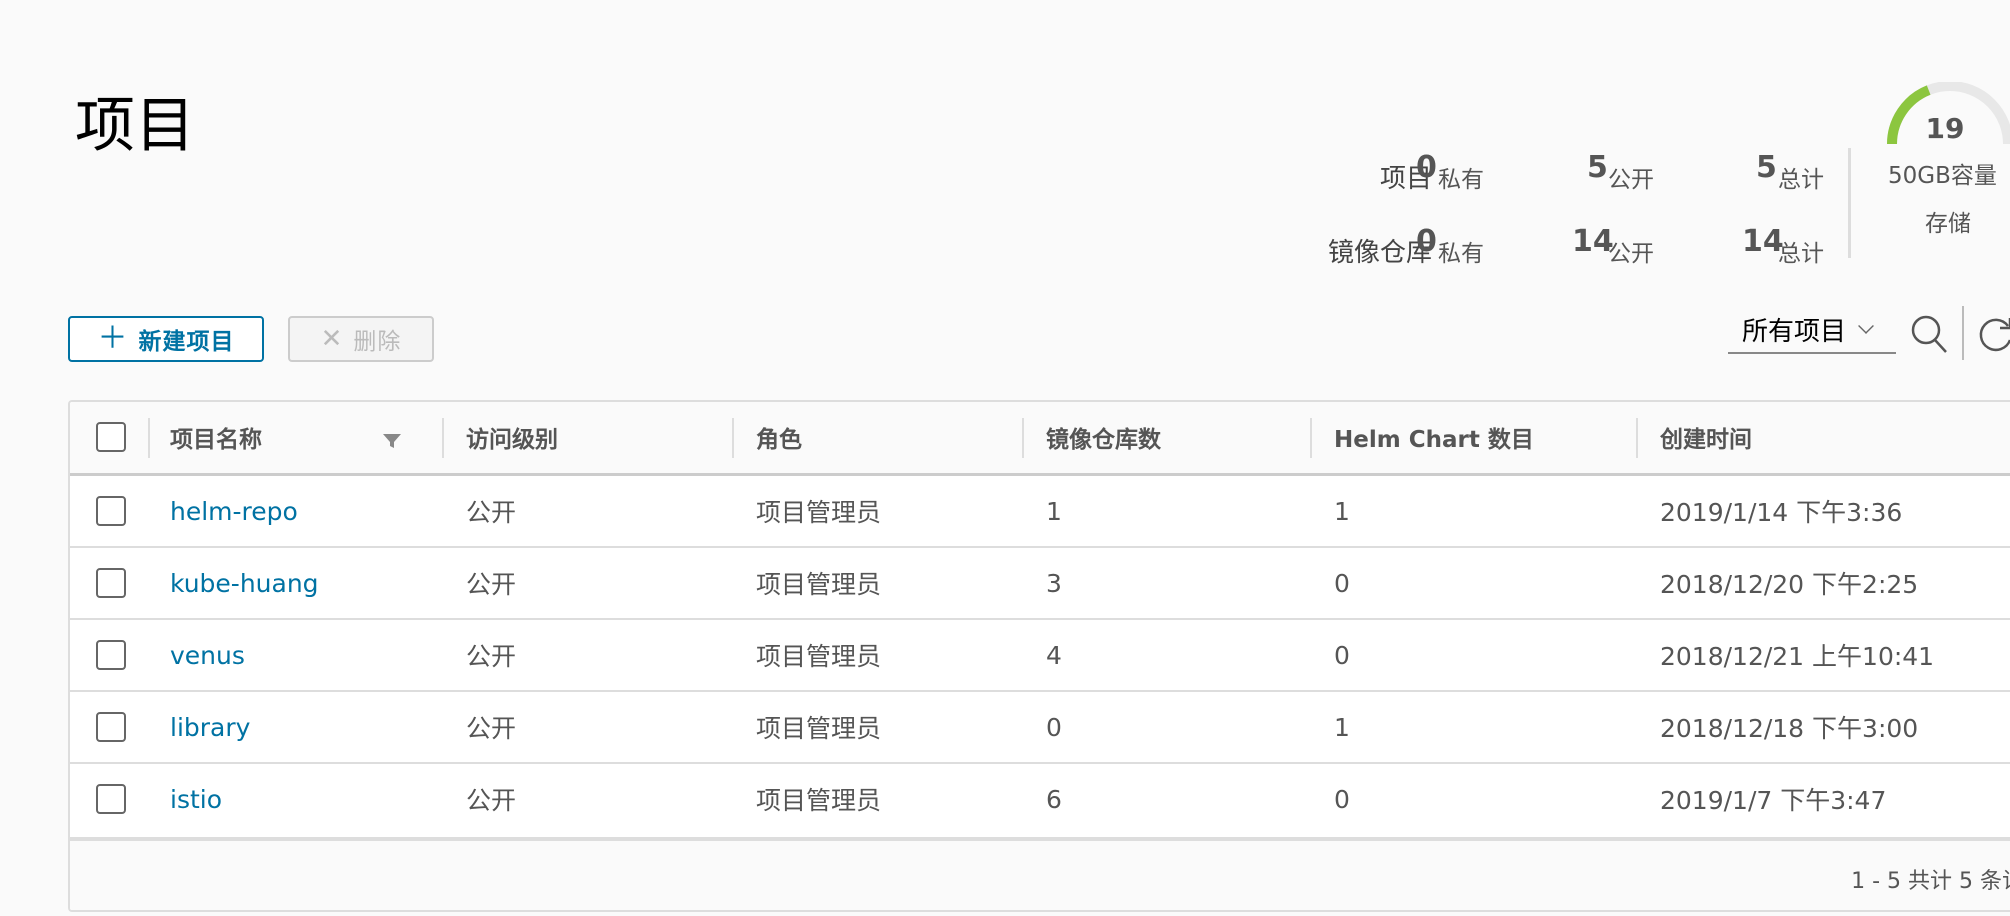  What do you see at coordinates (1706, 437) in the screenshot?
I see `column-header-created: 创建时间` at bounding box center [1706, 437].